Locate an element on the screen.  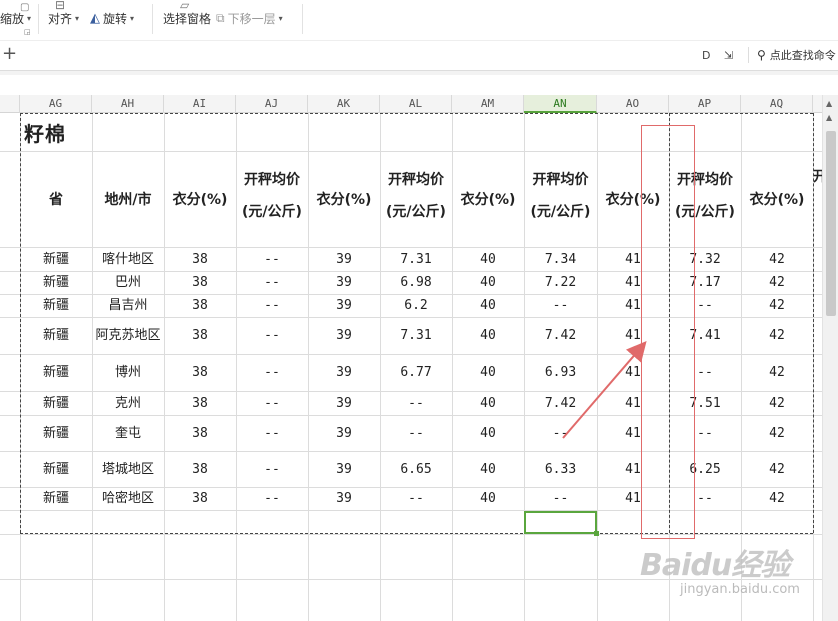
column-header-ah: AH is located at coordinates (128, 104).